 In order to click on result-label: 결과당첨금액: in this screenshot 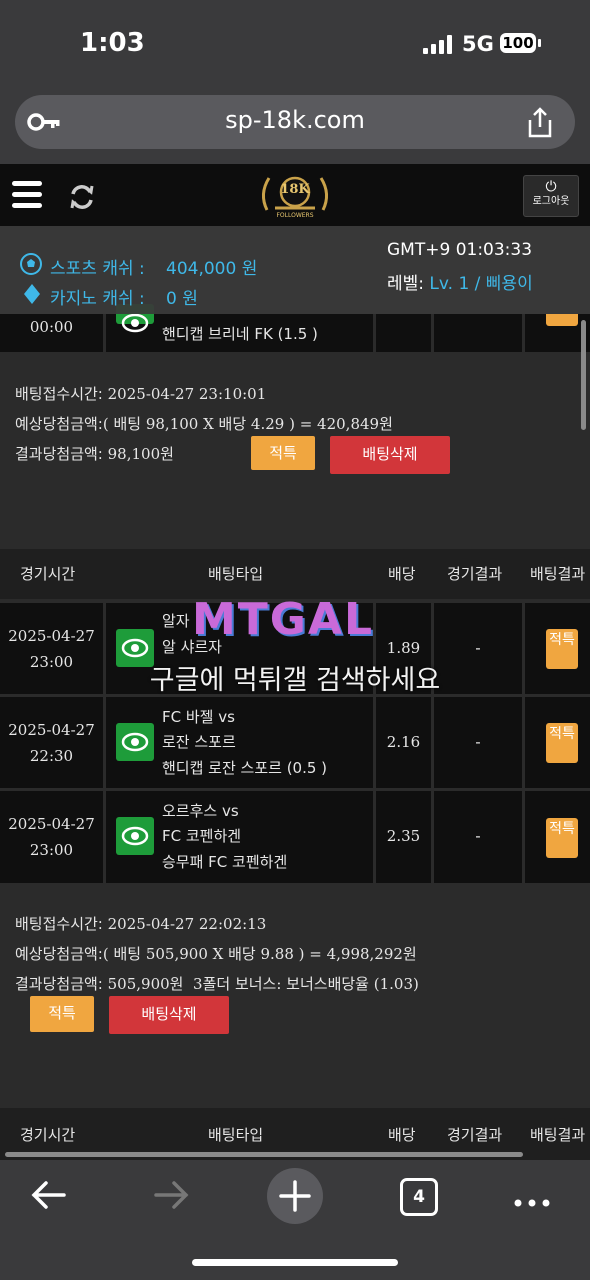, I will do `click(59, 454)`.